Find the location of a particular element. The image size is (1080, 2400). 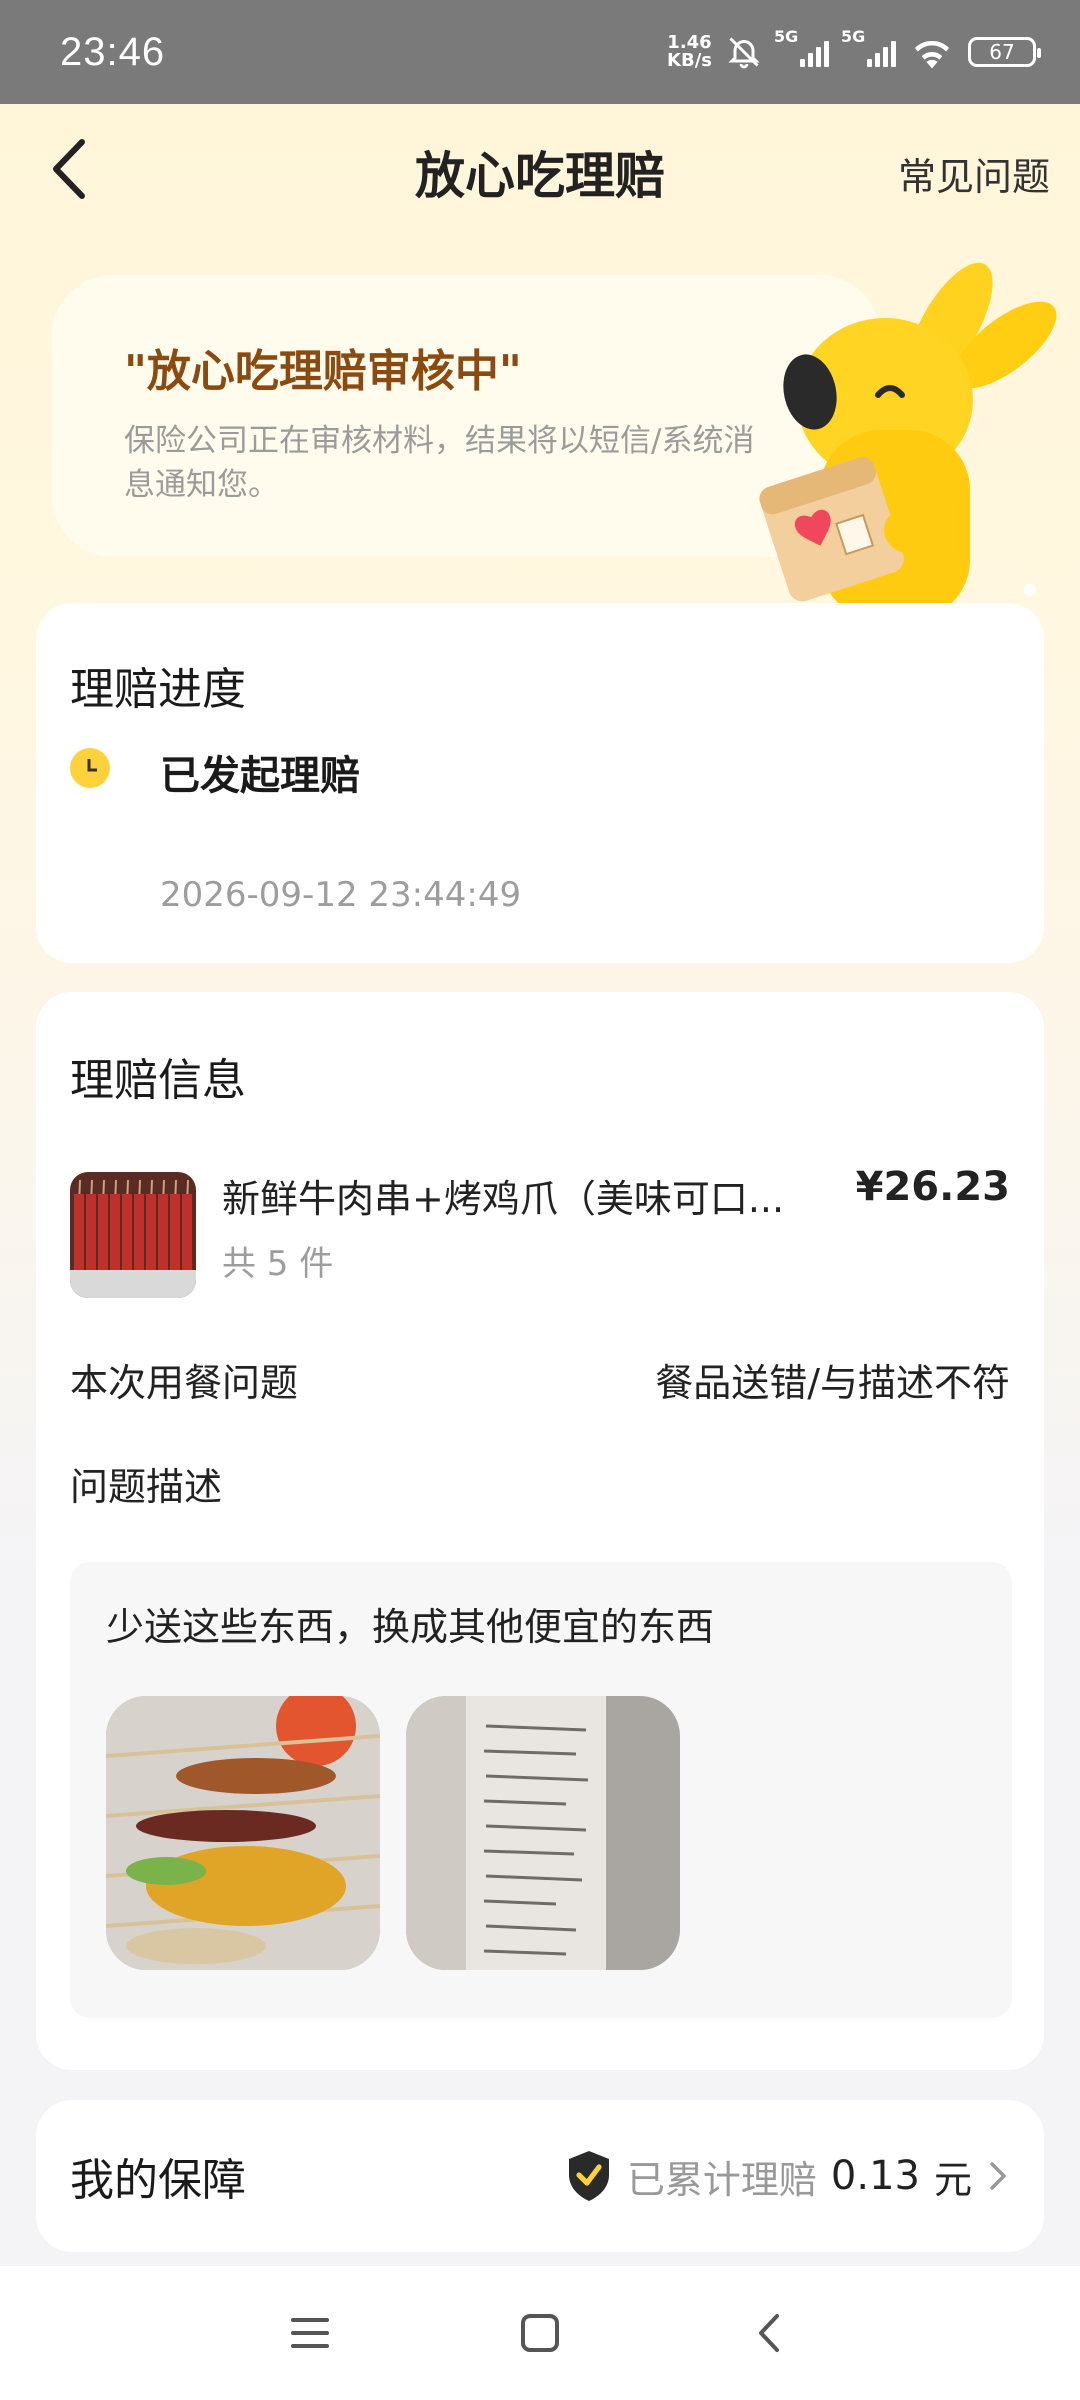

network-speed: 1.46 KB/s is located at coordinates (689, 51).